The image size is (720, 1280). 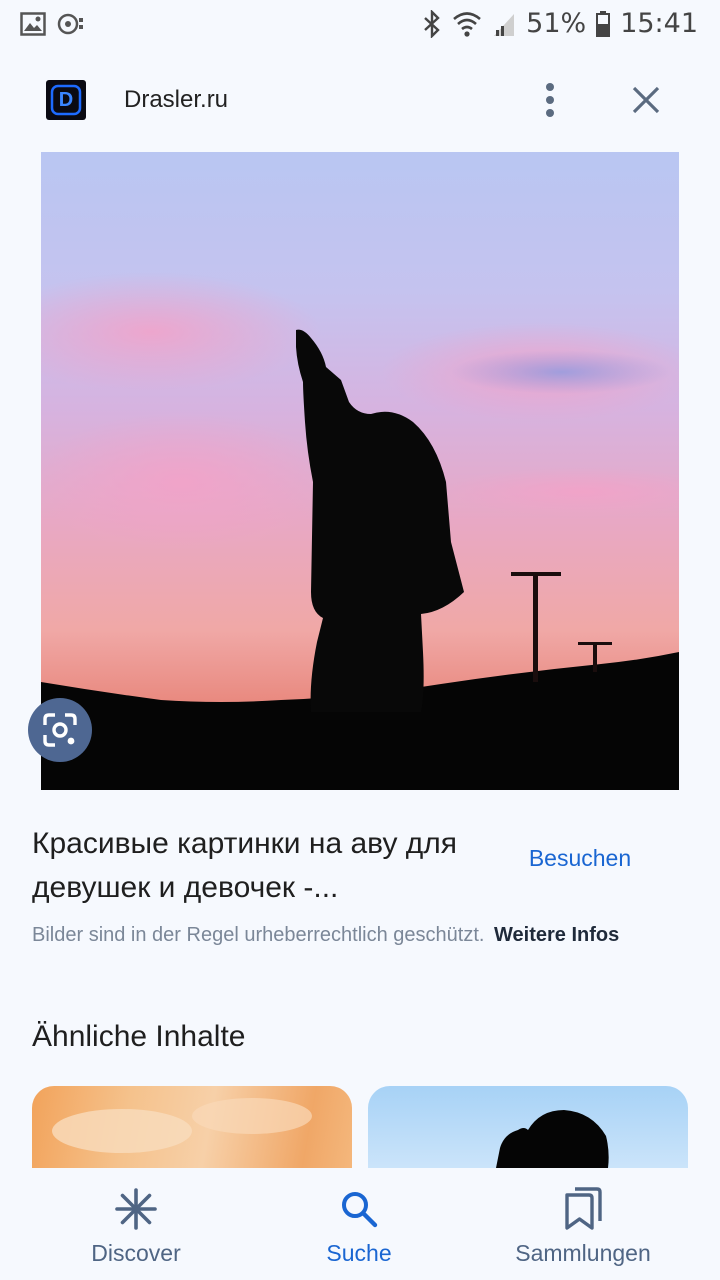 I want to click on signal-icon, so click(x=504, y=24).